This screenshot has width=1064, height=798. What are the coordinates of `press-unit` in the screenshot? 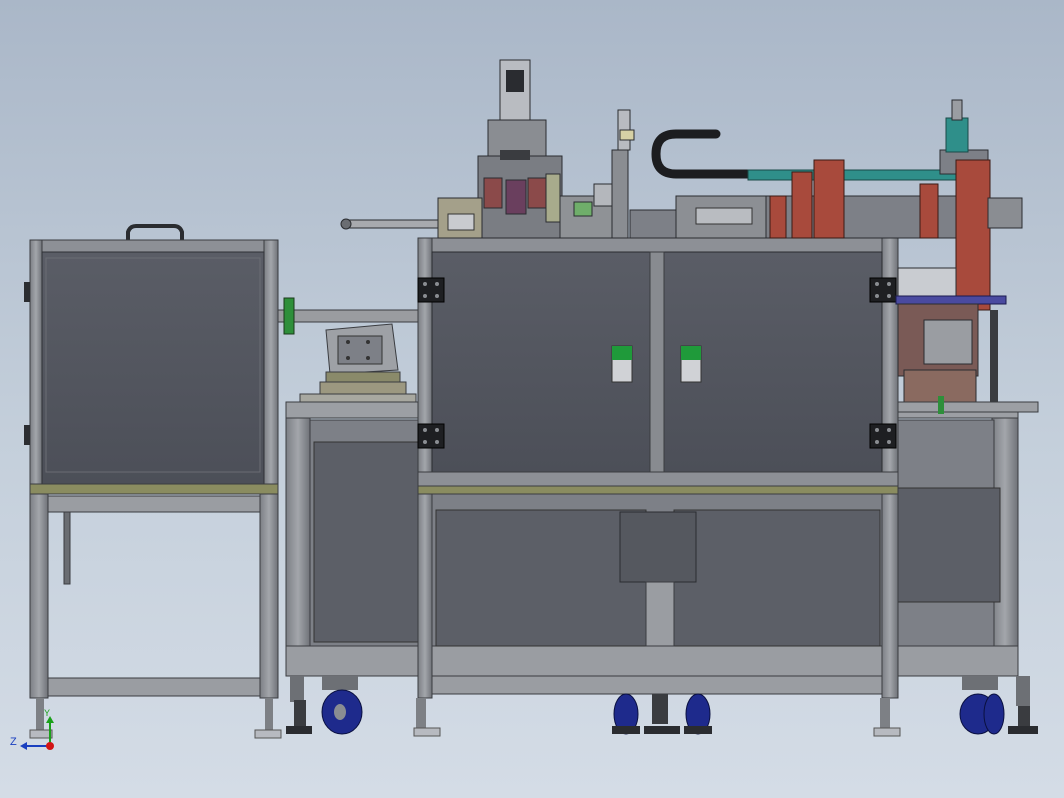 It's located at (520, 149).